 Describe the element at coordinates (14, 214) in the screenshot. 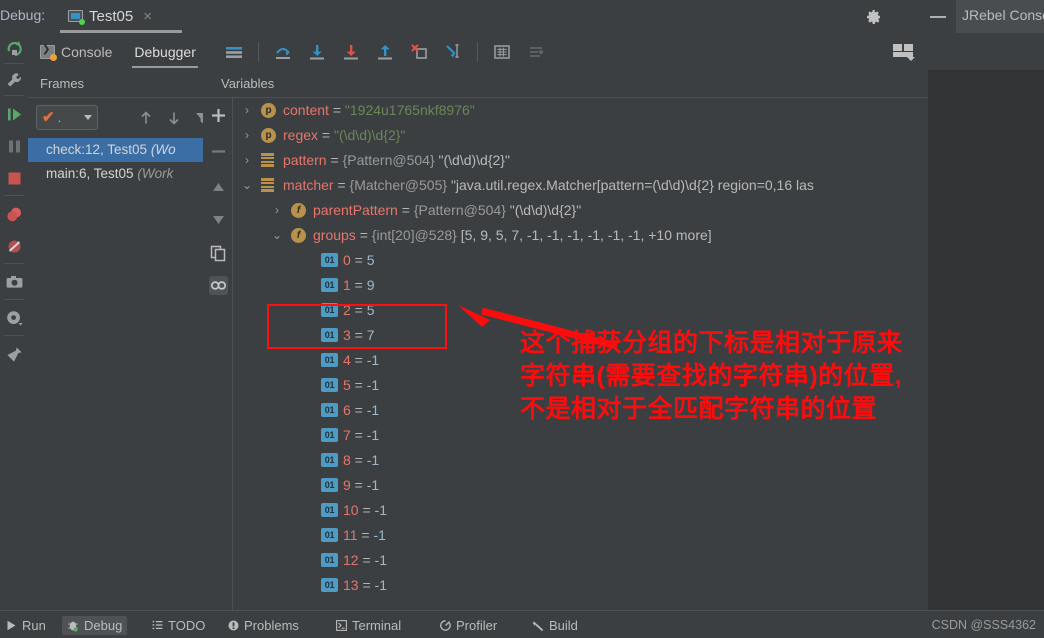

I see `view-breakpoints-icon` at that location.